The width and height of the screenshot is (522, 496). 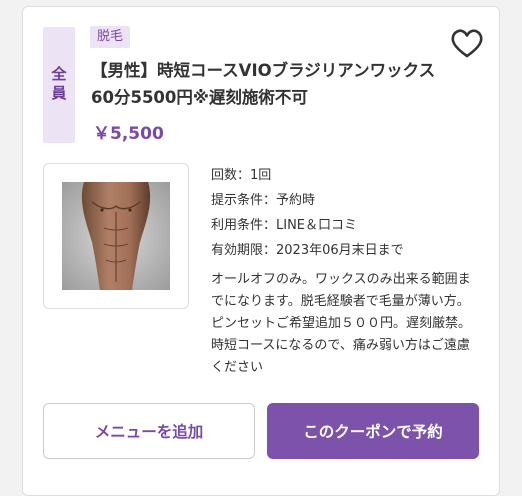 I want to click on coupon-price: ￥5,500, so click(x=128, y=134).